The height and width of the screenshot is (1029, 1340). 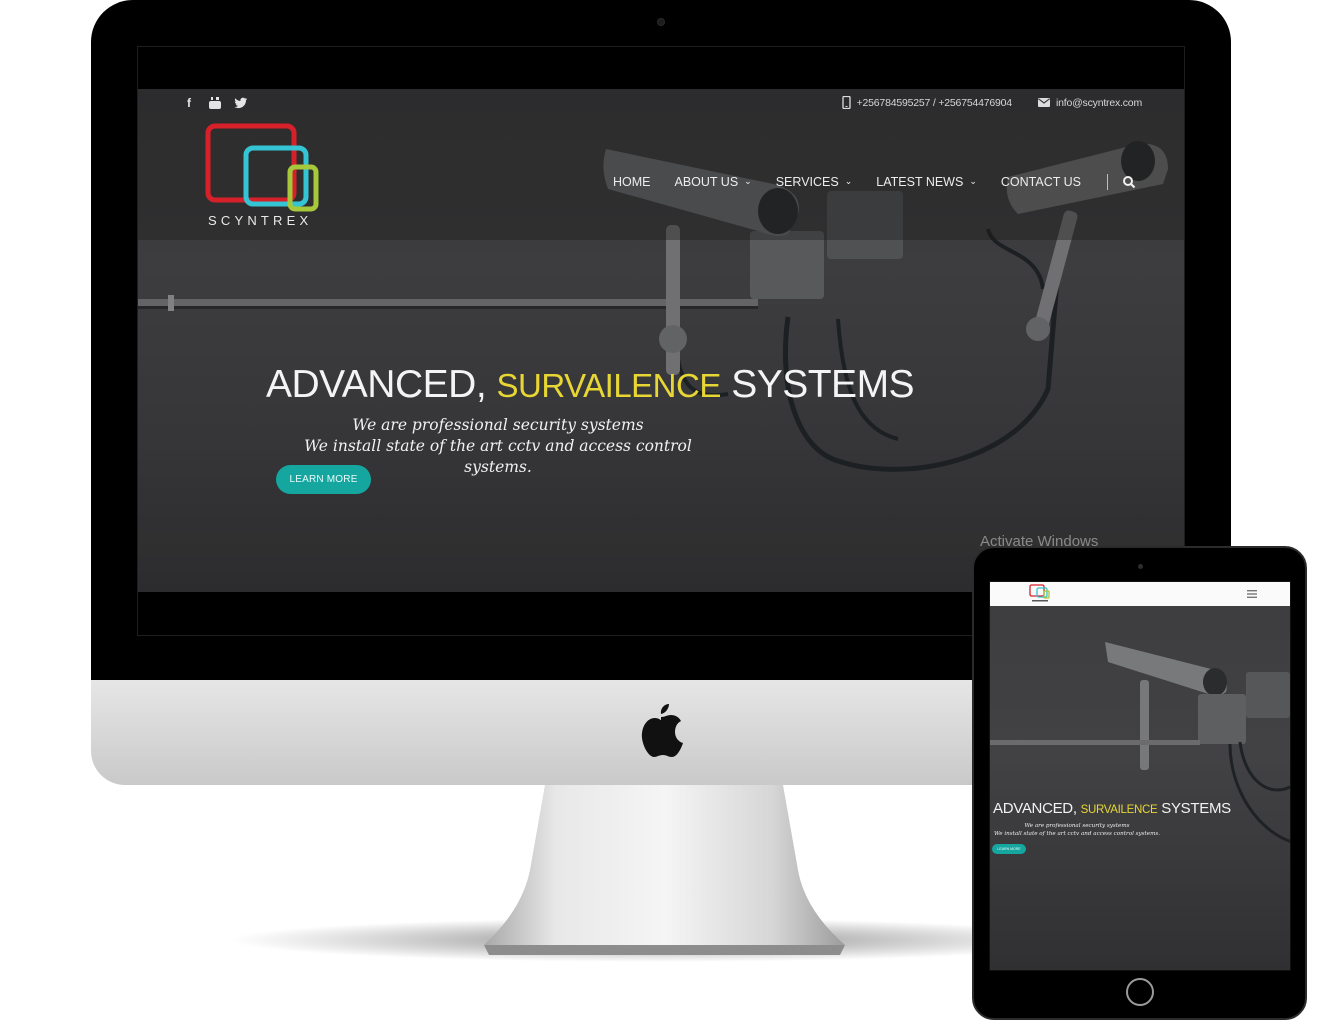 I want to click on imac-camera, so click(x=661, y=22).